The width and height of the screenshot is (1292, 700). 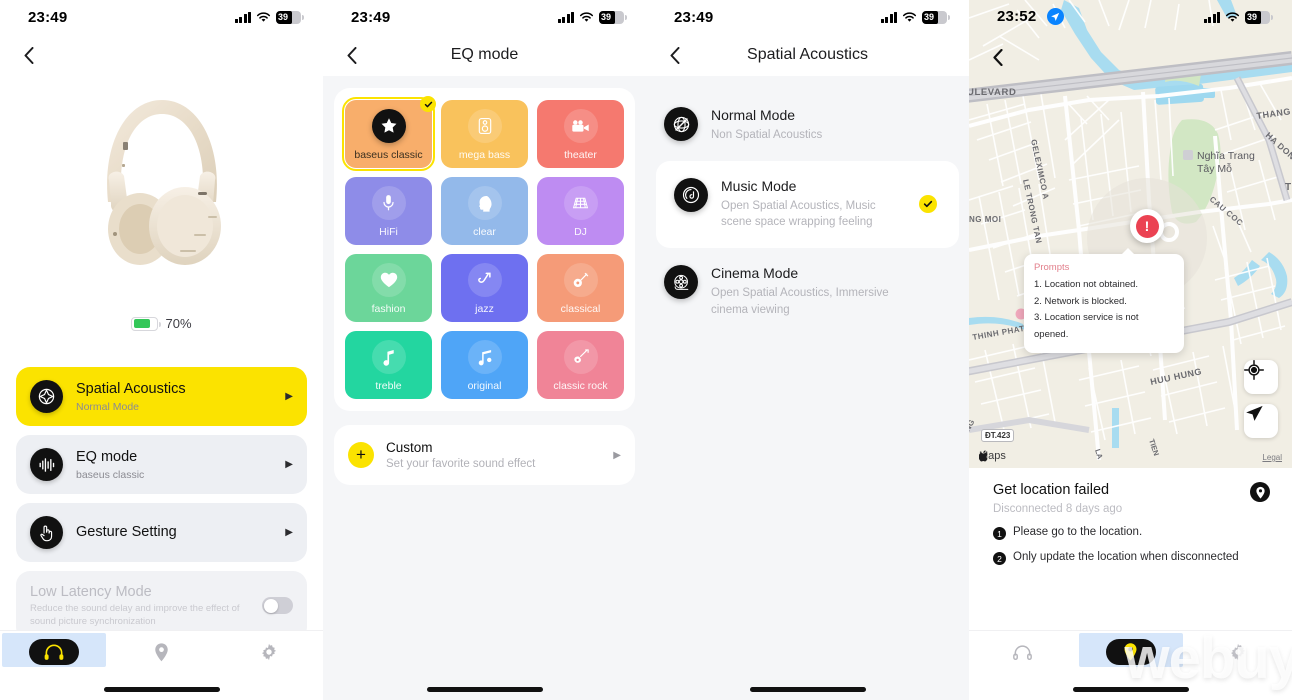 I want to click on eq-preset-classical: classical, so click(x=580, y=288).